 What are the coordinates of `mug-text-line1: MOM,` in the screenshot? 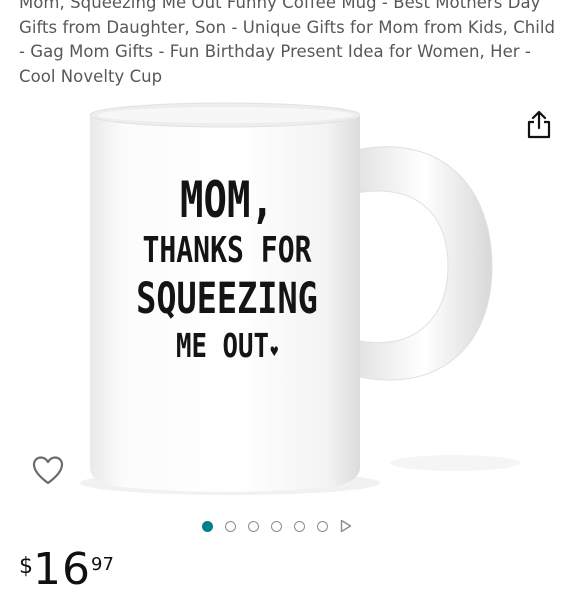 It's located at (227, 200).